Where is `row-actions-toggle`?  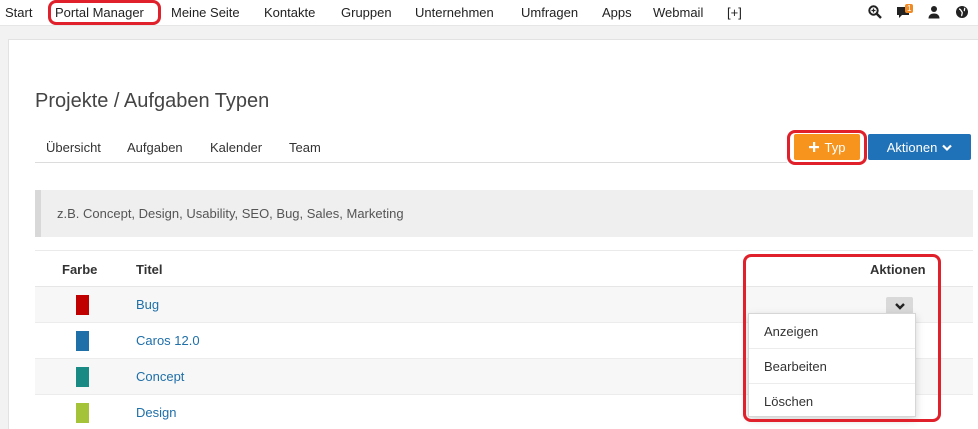
row-actions-toggle is located at coordinates (899, 305).